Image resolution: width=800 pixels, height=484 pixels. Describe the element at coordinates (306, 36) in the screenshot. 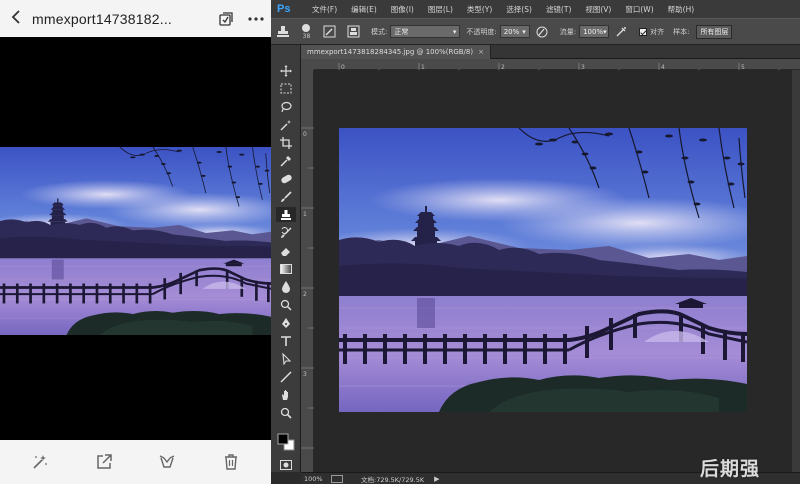

I see `brush-size: 38` at that location.